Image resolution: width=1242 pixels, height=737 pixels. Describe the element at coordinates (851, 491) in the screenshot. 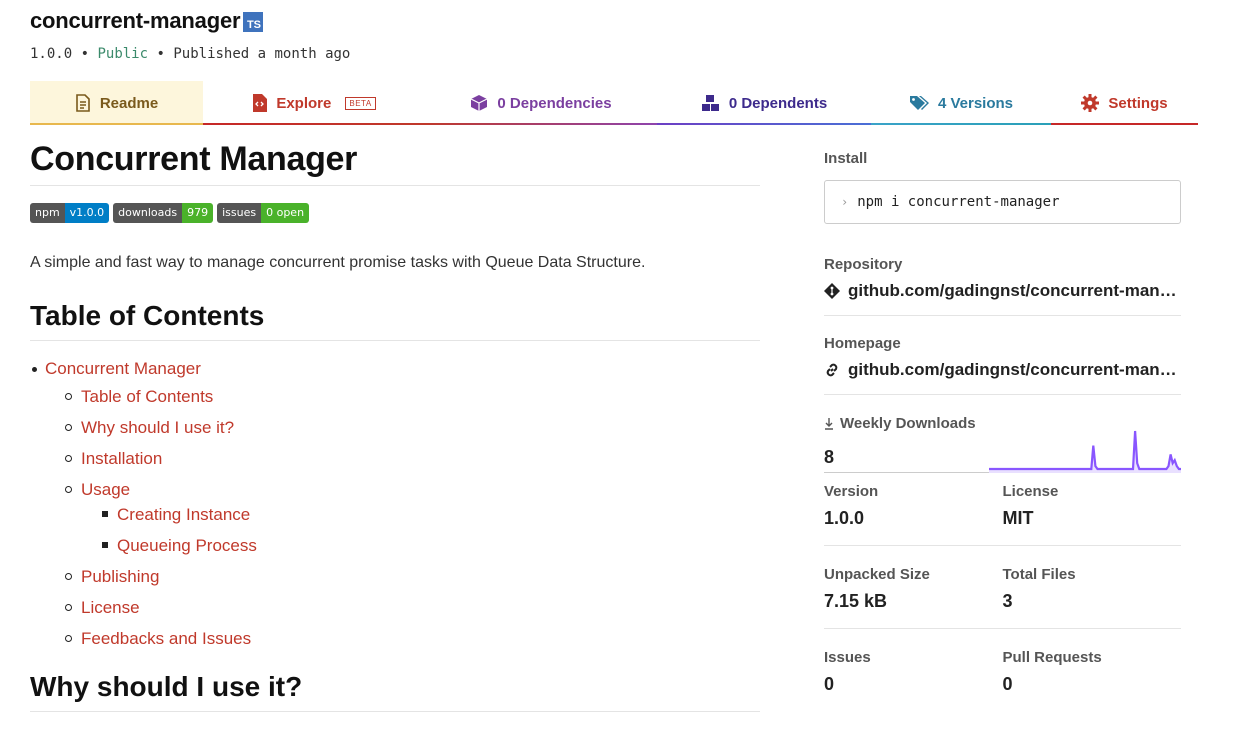

I see `version-label: Version` at that location.